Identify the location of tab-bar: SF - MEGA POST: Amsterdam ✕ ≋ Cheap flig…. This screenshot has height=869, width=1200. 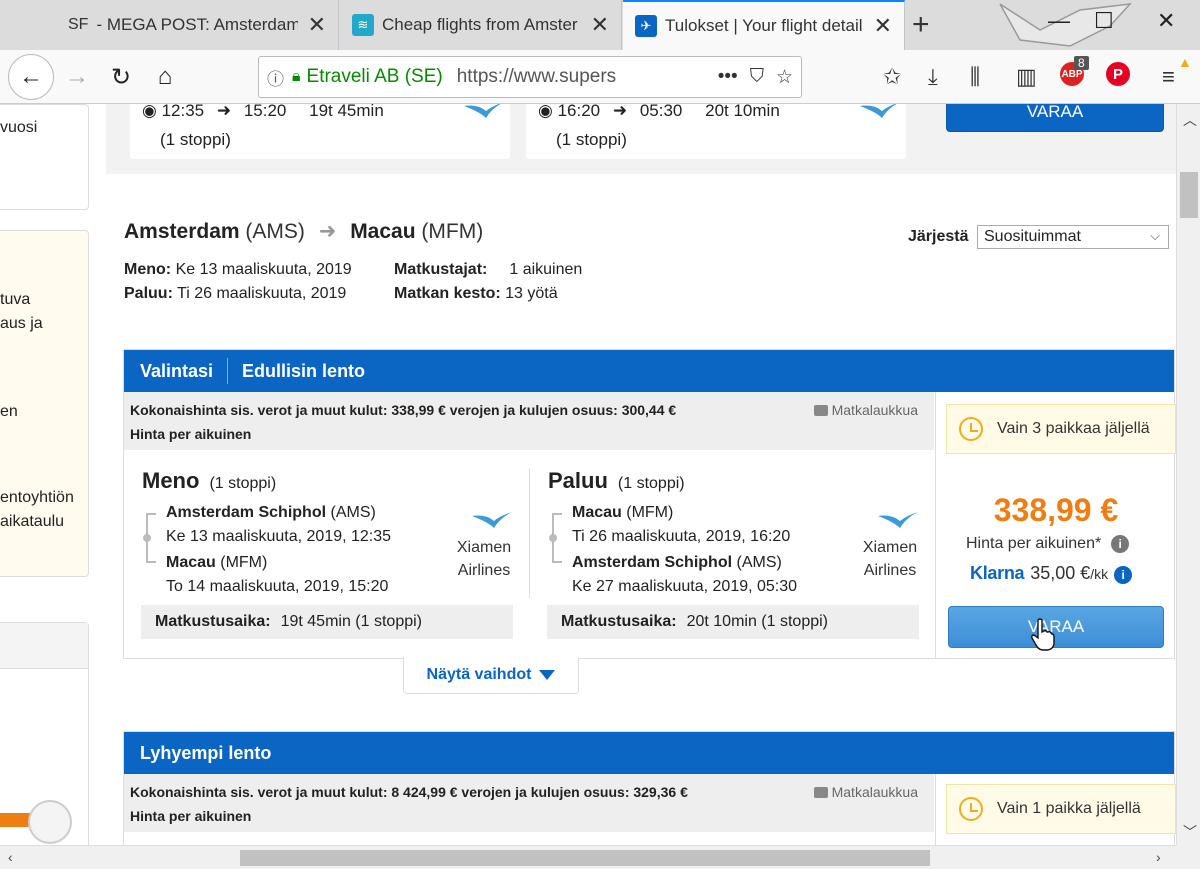
(600, 25).